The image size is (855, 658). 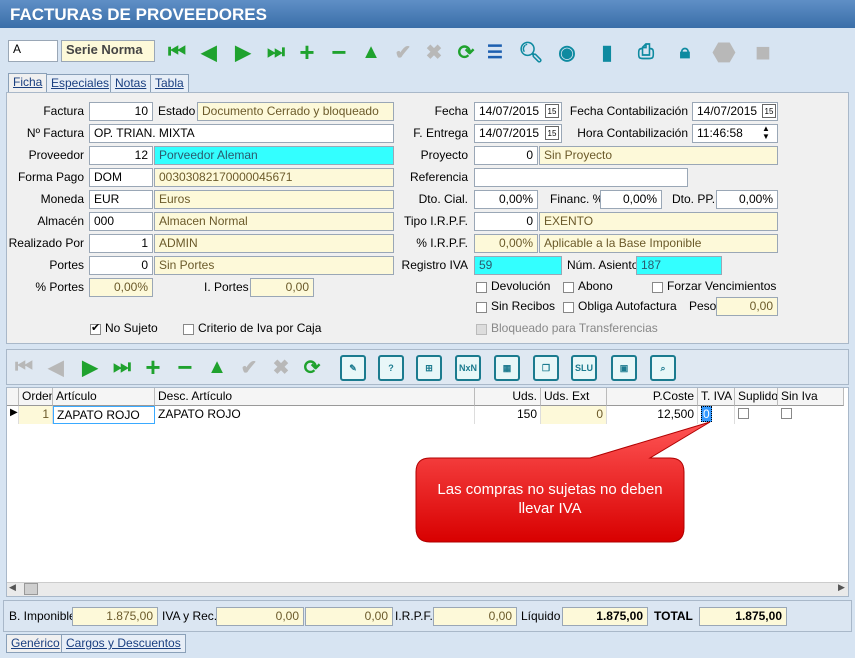 I want to click on proveedor-name: Porveedor Aleman, so click(x=274, y=155).